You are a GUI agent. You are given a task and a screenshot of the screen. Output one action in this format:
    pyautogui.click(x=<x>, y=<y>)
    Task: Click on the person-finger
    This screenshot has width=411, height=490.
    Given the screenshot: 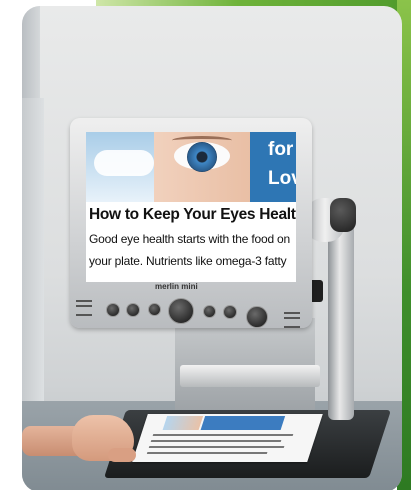 What is the action you would take?
    pyautogui.click(x=122, y=455)
    